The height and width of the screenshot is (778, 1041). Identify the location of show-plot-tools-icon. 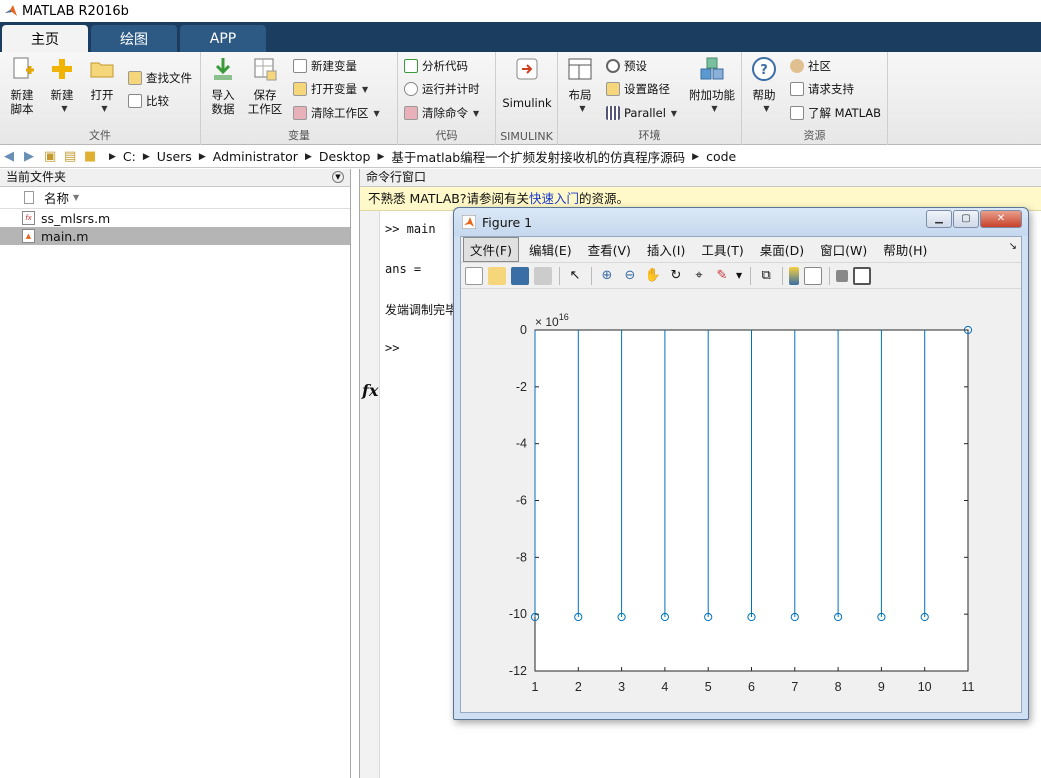
(862, 275).